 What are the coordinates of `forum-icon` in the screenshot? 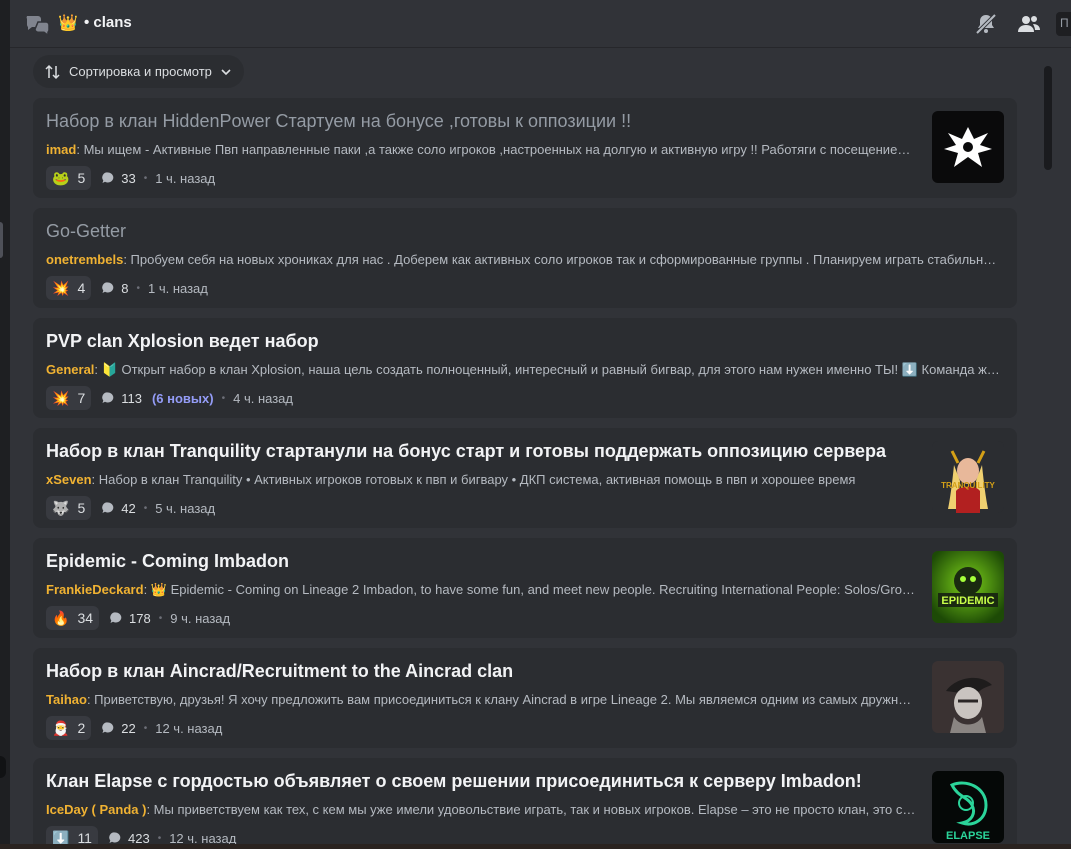 It's located at (38, 26).